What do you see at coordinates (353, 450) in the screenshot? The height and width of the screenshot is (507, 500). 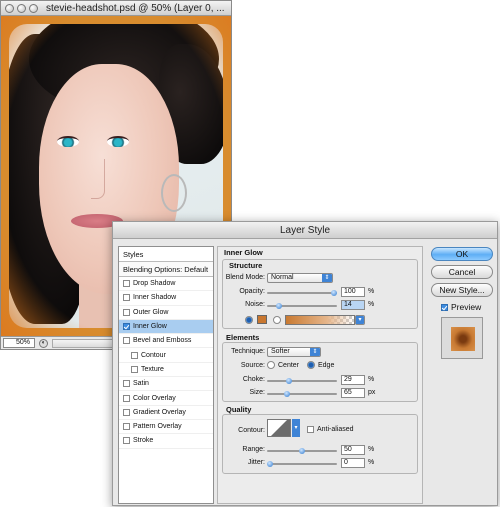 I see `range-field: 50` at bounding box center [353, 450].